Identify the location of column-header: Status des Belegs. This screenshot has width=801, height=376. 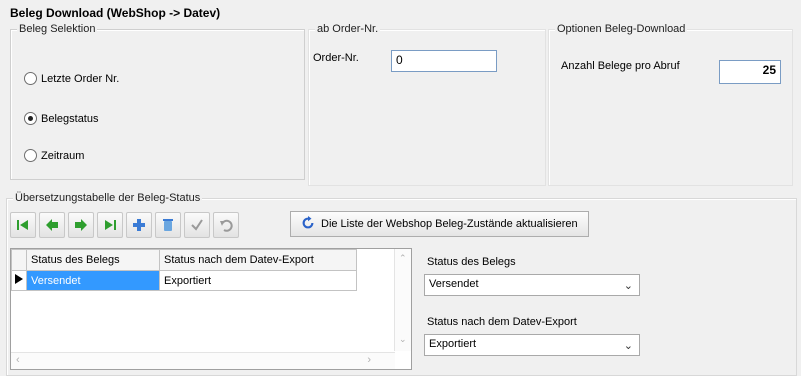
(93, 260).